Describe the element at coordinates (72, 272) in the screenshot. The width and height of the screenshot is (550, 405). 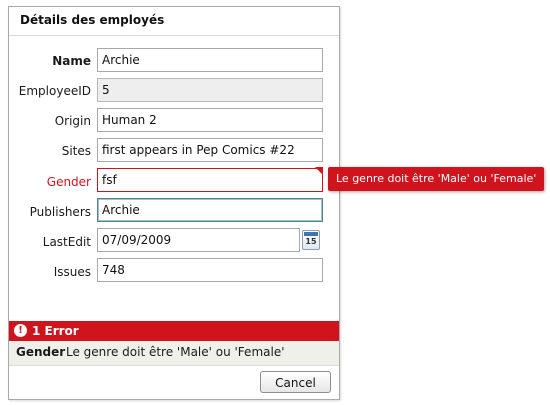
I see `issues-label: Issues` at that location.